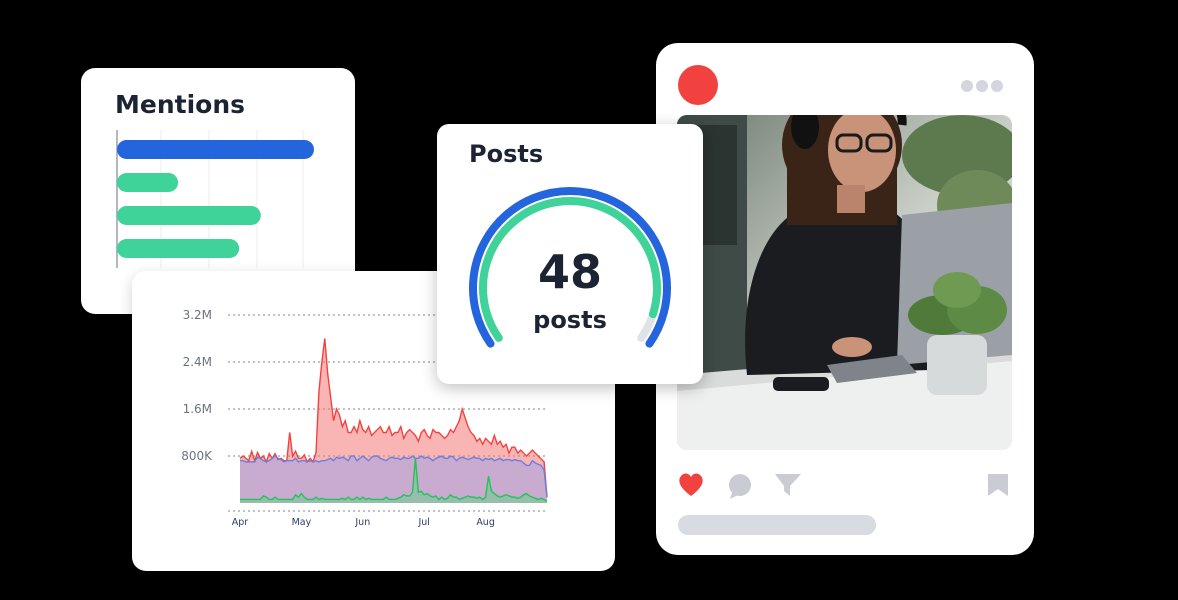 The width and height of the screenshot is (1178, 600). I want to click on caption-placeholder, so click(777, 525).